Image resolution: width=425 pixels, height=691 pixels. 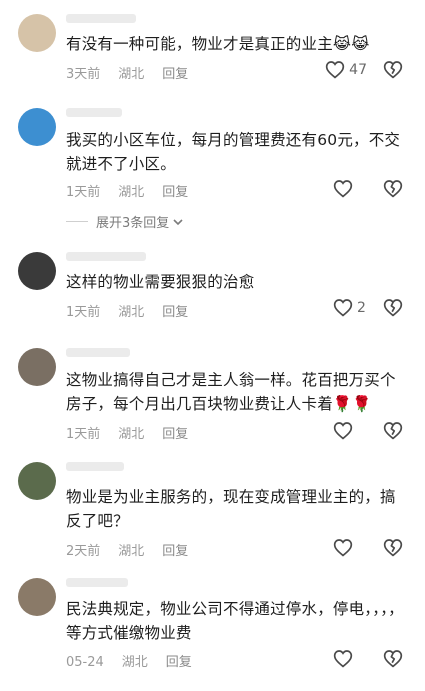 What do you see at coordinates (85, 662) in the screenshot?
I see `comment-time: 05-24` at bounding box center [85, 662].